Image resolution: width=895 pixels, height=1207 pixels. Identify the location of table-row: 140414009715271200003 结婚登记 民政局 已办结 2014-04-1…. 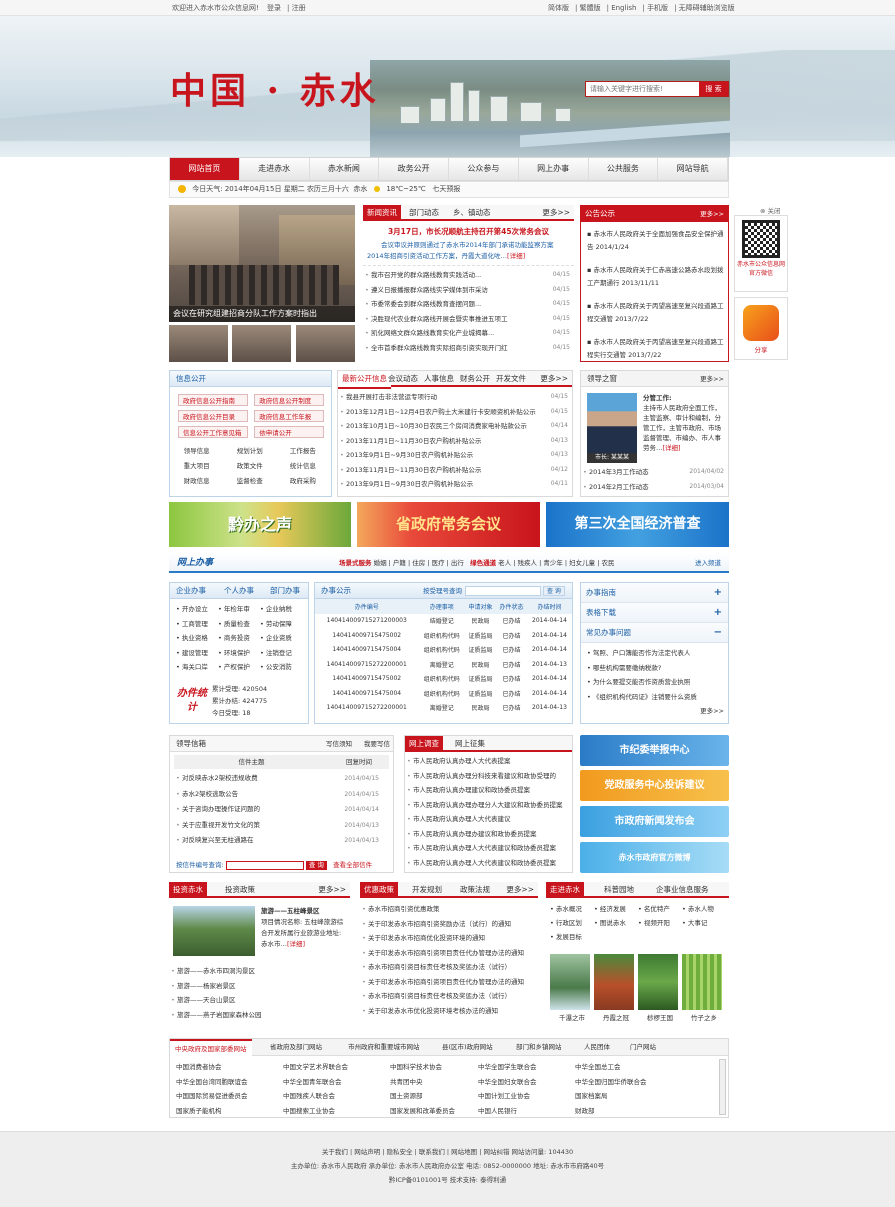
(443, 621).